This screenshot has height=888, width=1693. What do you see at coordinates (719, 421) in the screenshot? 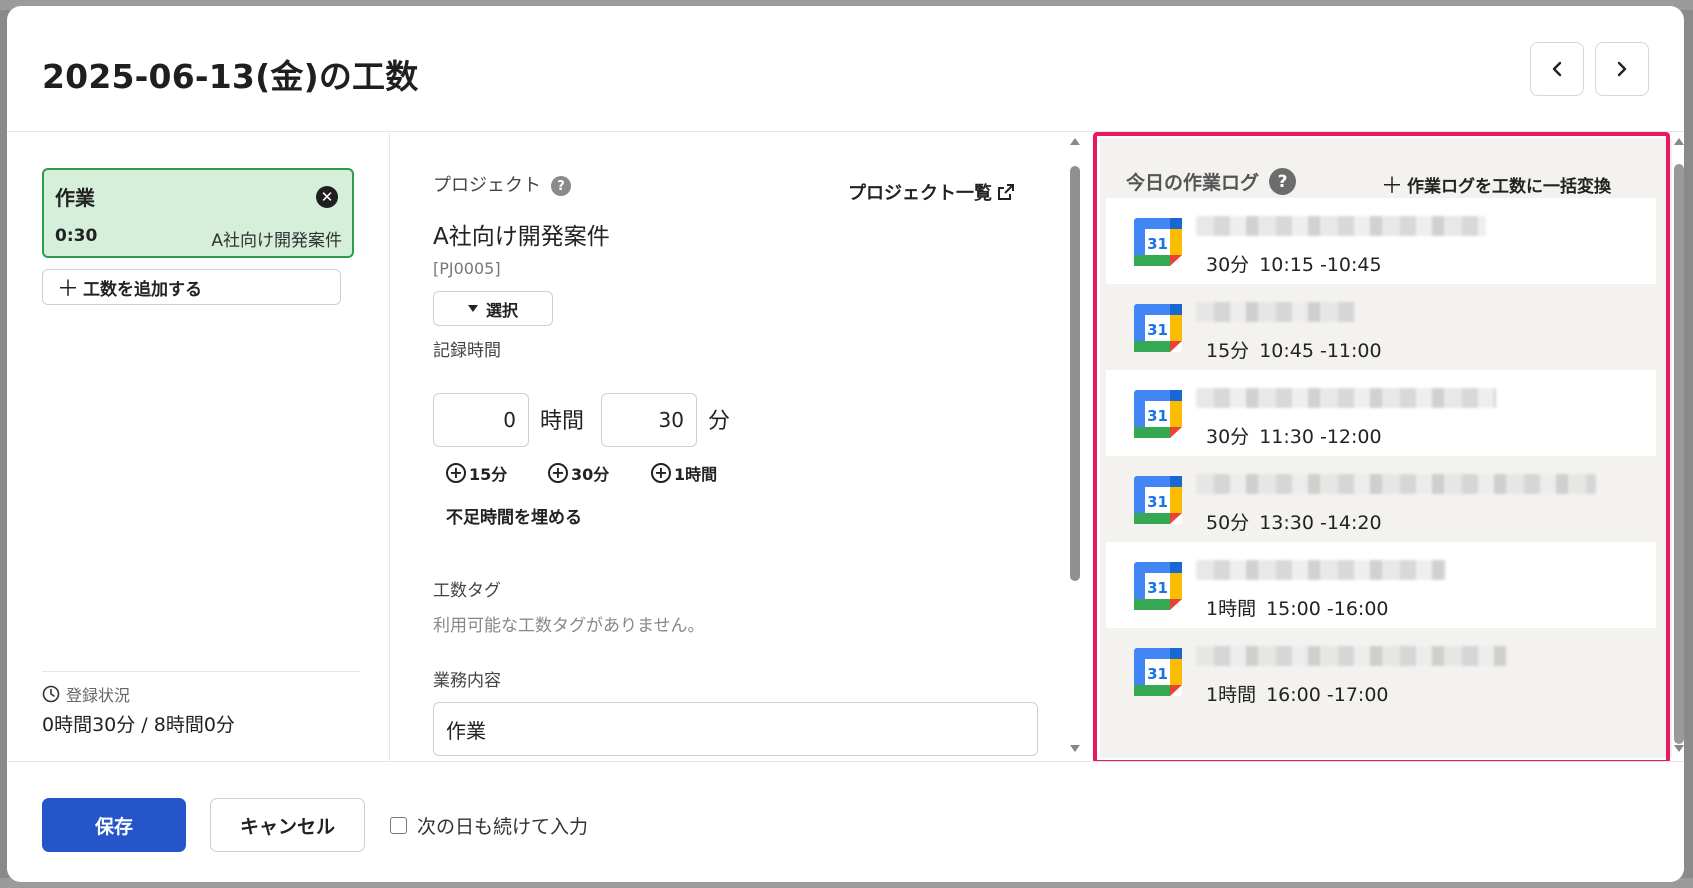
I see `minutes-unit: 分` at bounding box center [719, 421].